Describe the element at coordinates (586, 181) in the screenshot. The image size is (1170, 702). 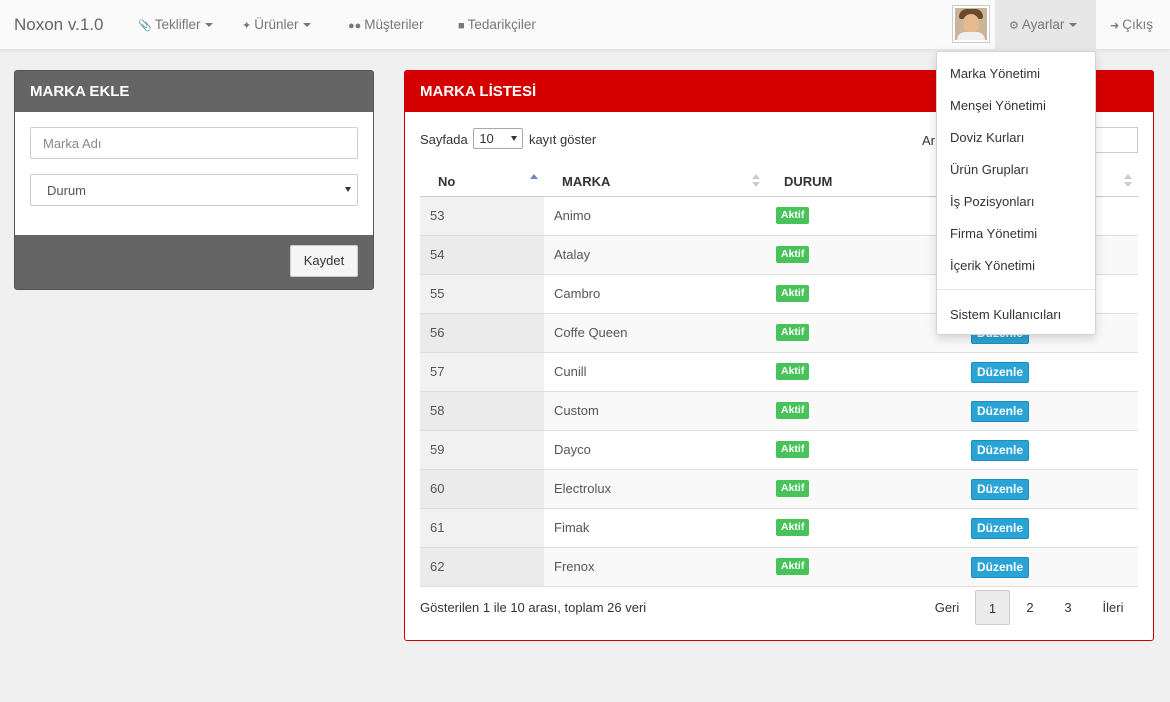
I see `col-marka: MARKA` at that location.